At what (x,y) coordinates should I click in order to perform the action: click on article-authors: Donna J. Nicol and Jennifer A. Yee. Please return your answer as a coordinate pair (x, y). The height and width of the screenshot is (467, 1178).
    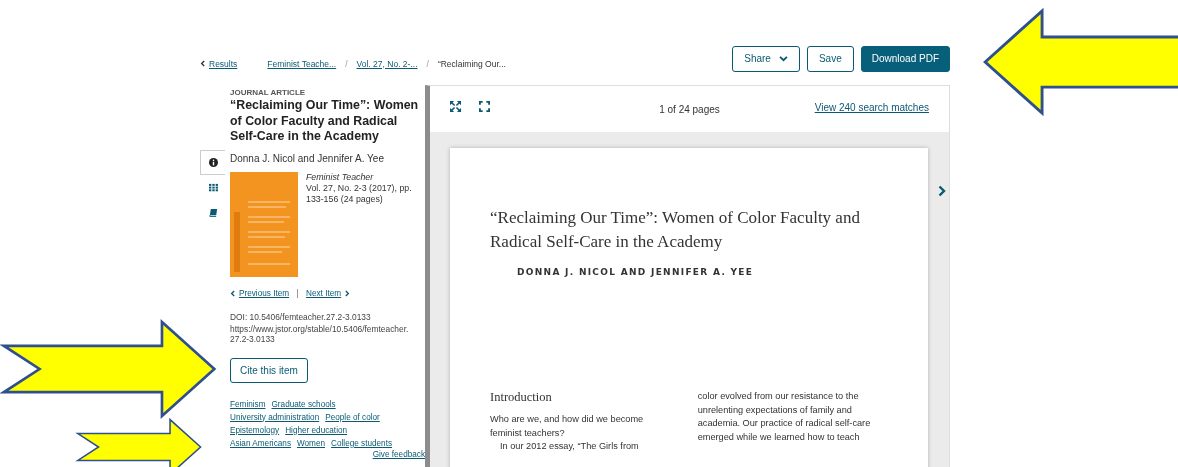
    Looking at the image, I should click on (307, 158).